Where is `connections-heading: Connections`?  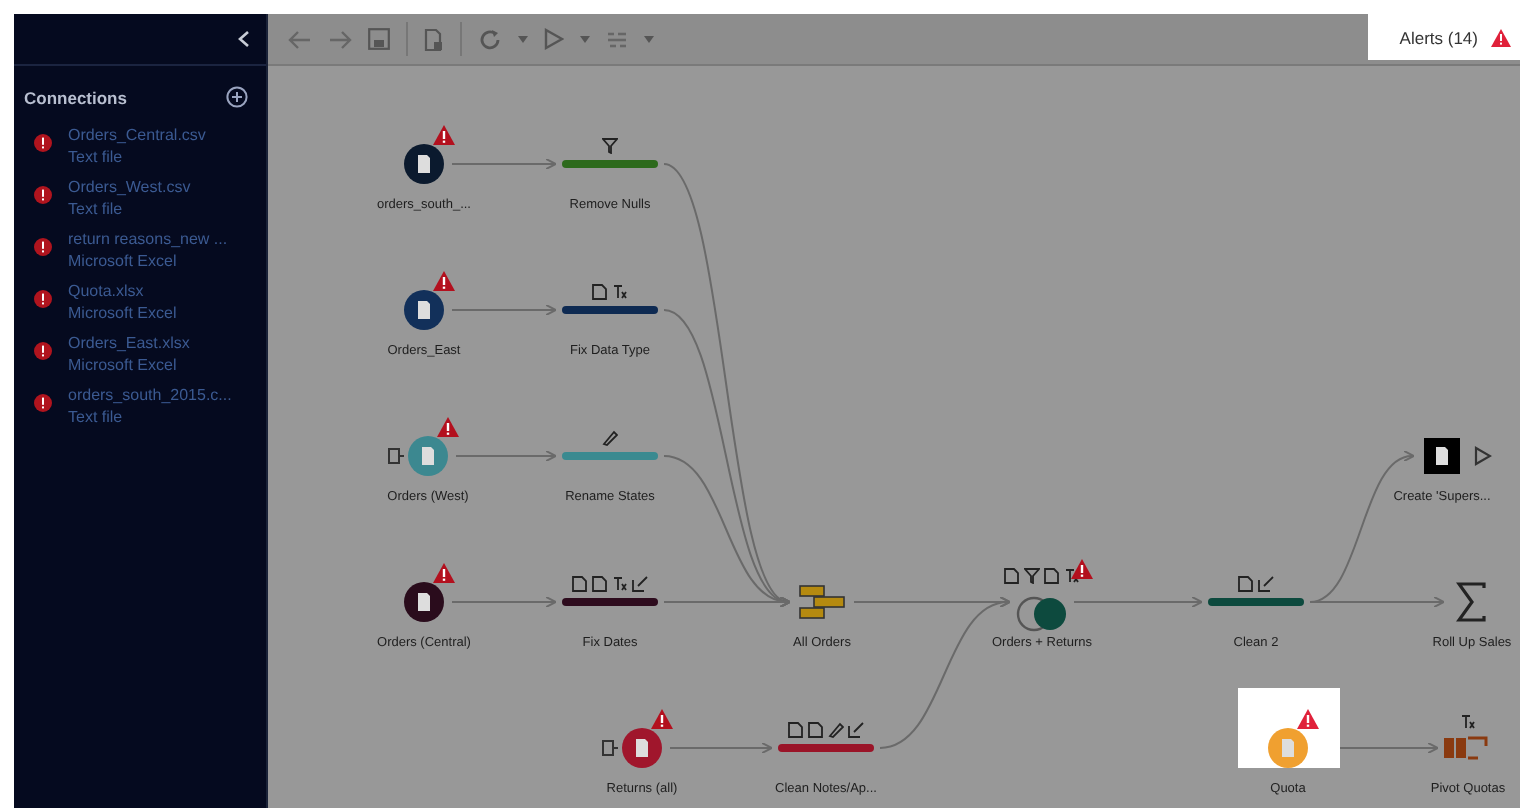 connections-heading: Connections is located at coordinates (75, 97).